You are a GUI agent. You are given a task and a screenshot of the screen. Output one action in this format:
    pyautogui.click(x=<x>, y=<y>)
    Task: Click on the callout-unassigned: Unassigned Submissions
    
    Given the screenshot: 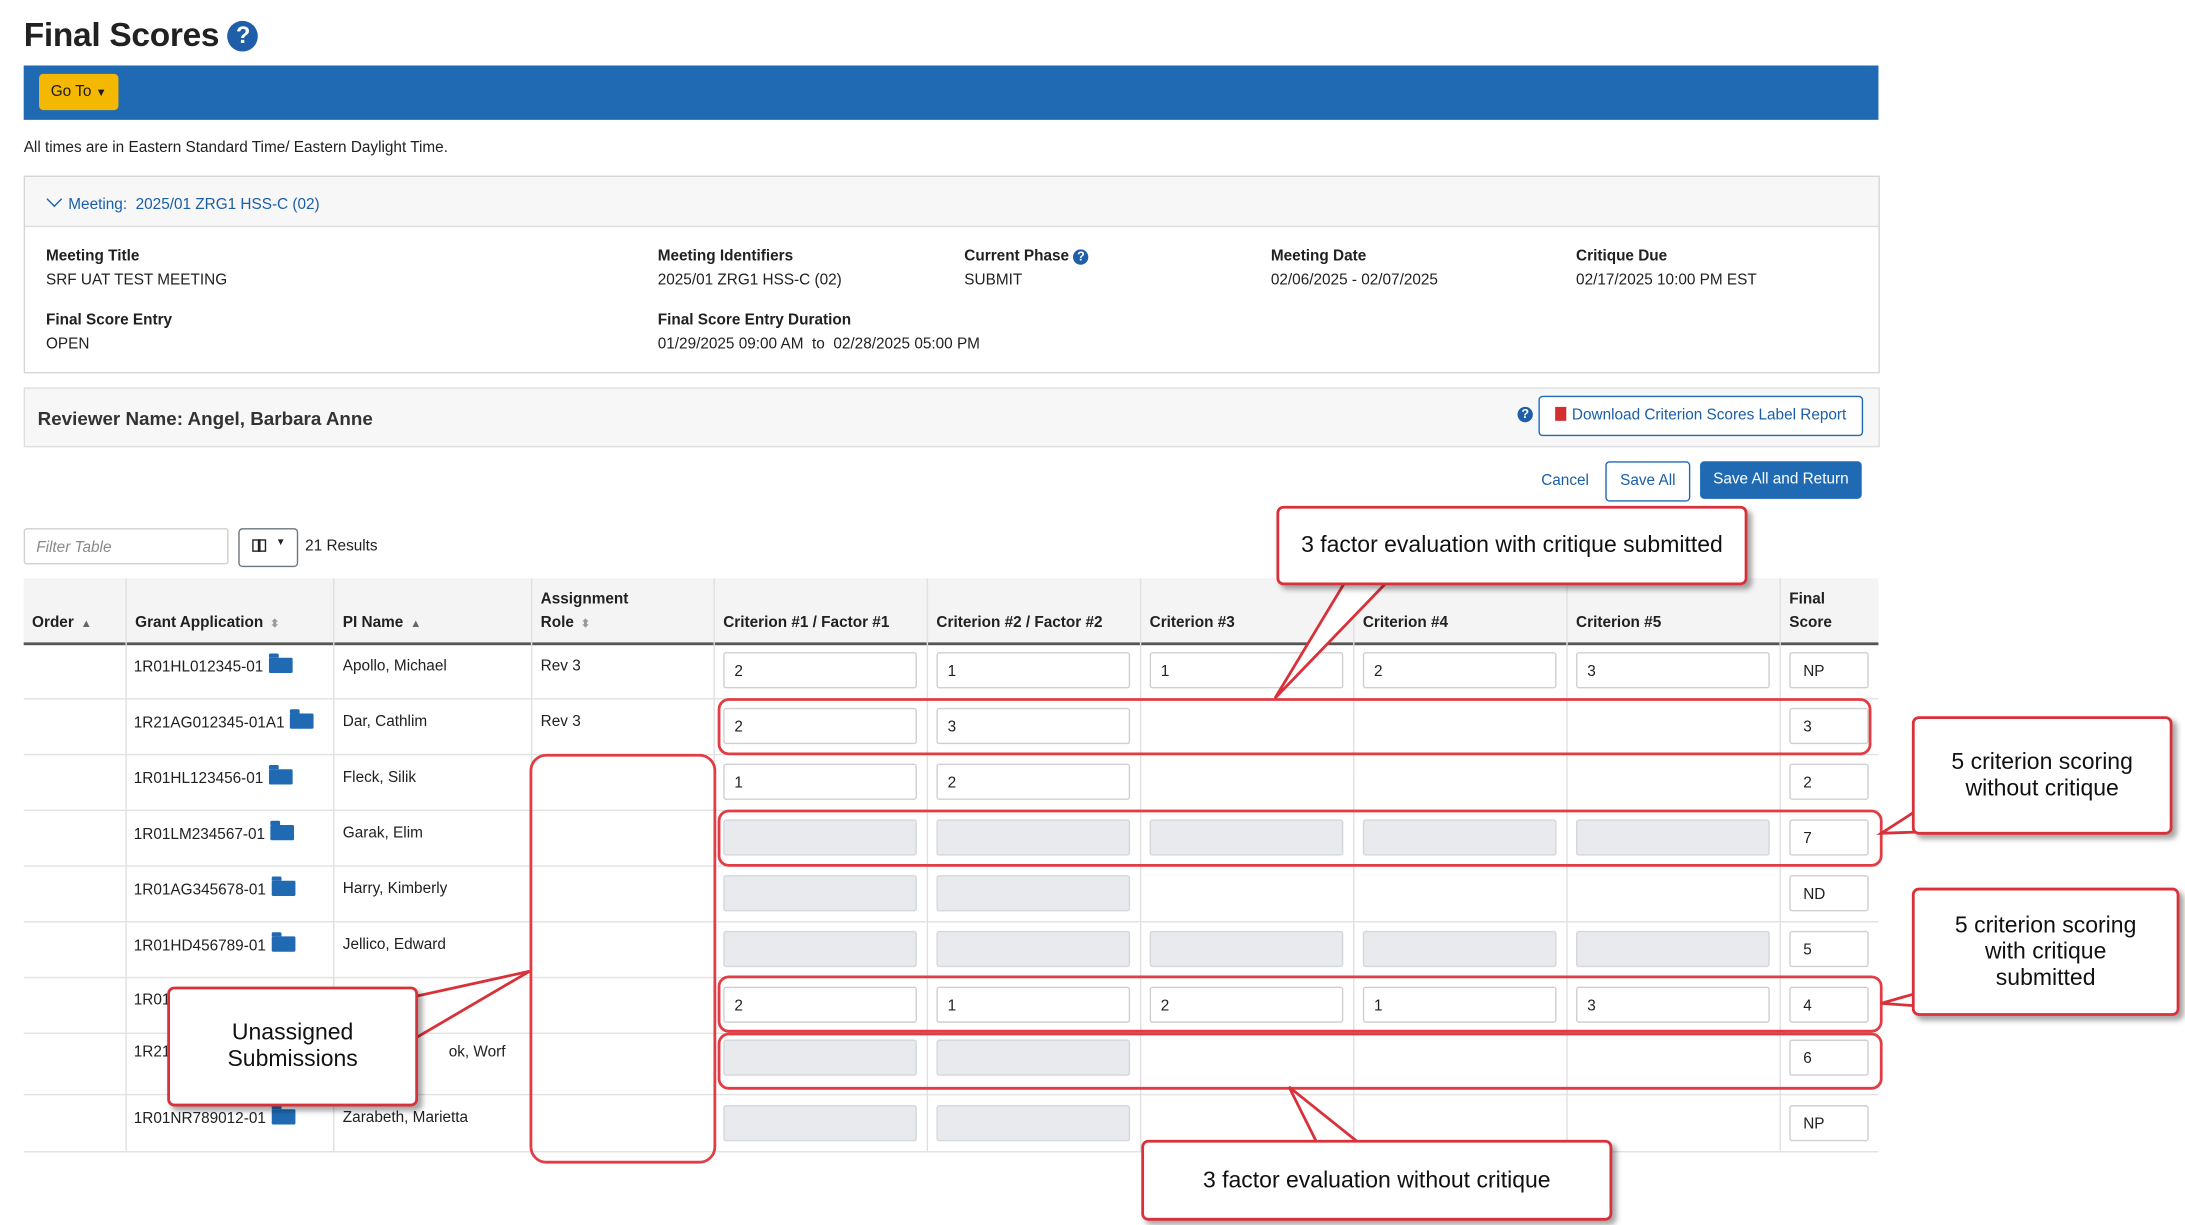 What is the action you would take?
    pyautogui.click(x=293, y=1046)
    